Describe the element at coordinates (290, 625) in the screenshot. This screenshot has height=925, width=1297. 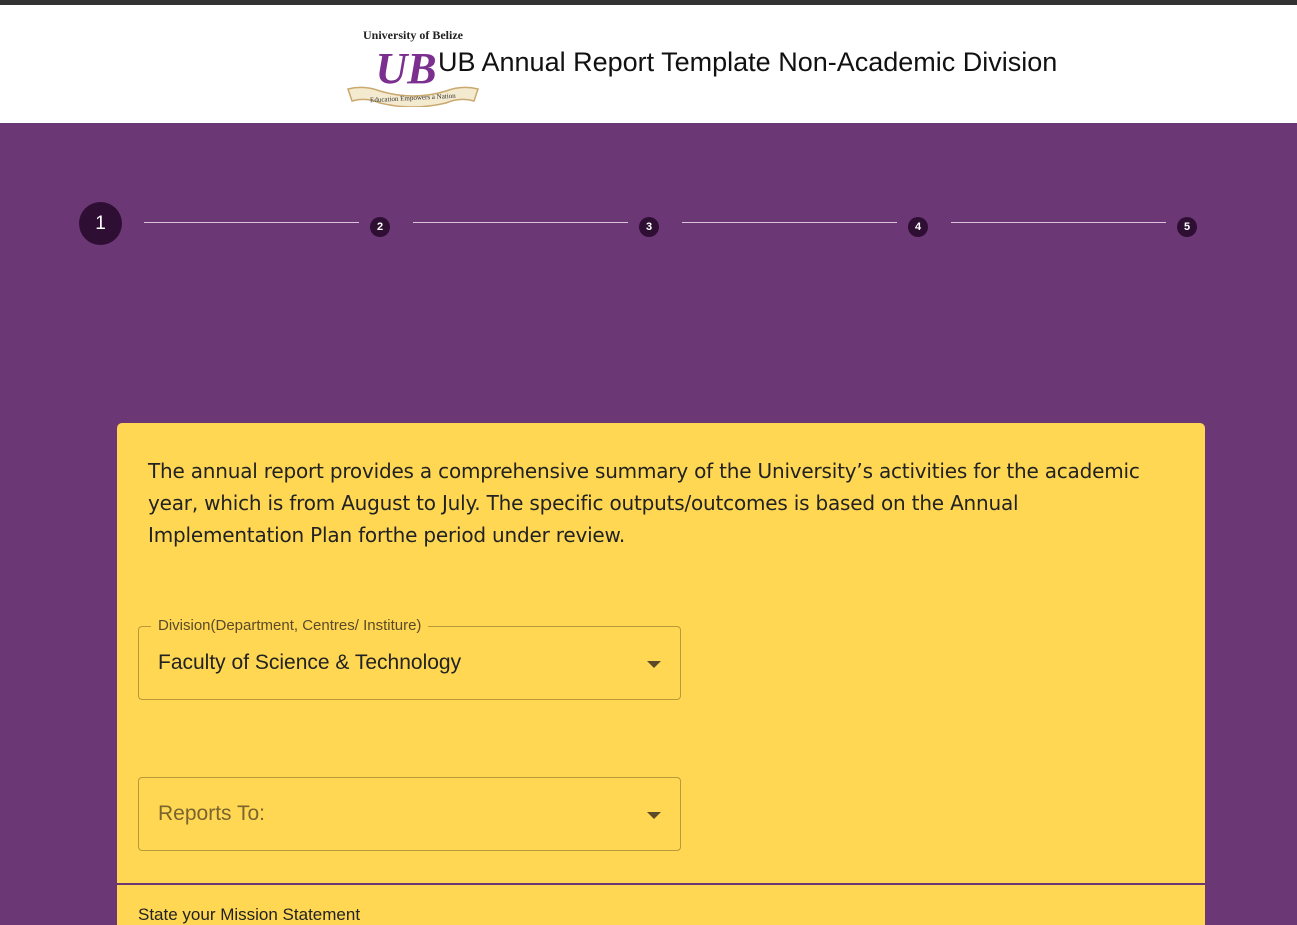
I see `division-label: Division(Department, Centres/ Institure)` at that location.